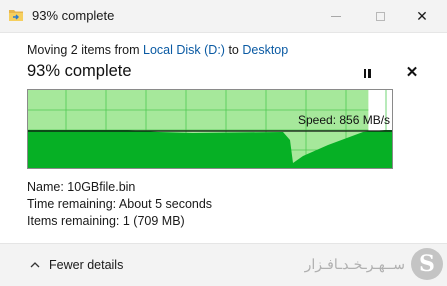  What do you see at coordinates (233, 50) in the screenshot?
I see `to-word: to` at bounding box center [233, 50].